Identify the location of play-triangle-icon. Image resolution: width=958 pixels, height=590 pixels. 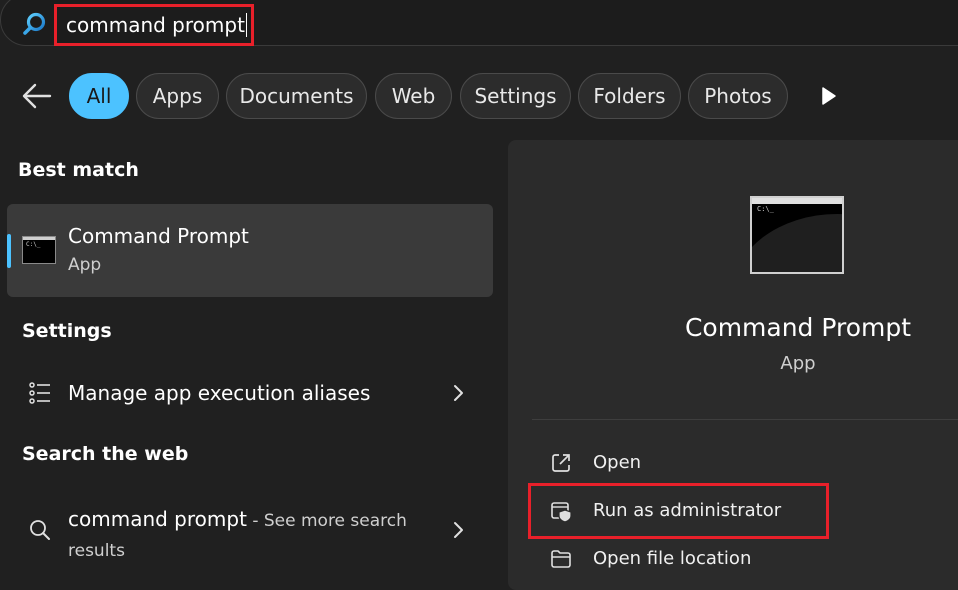
(829, 96).